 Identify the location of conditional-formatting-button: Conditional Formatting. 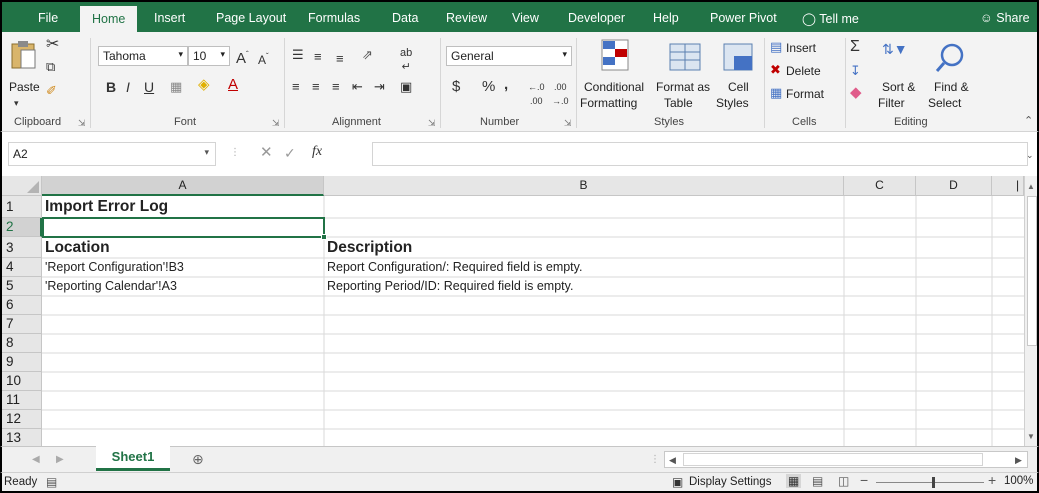
(618, 74).